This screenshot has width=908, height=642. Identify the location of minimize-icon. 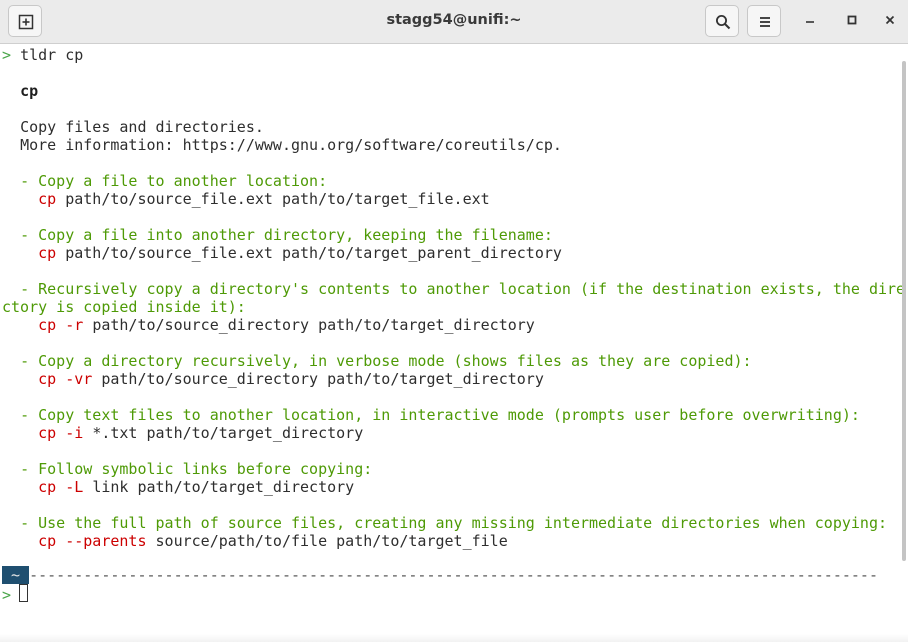
(810, 22).